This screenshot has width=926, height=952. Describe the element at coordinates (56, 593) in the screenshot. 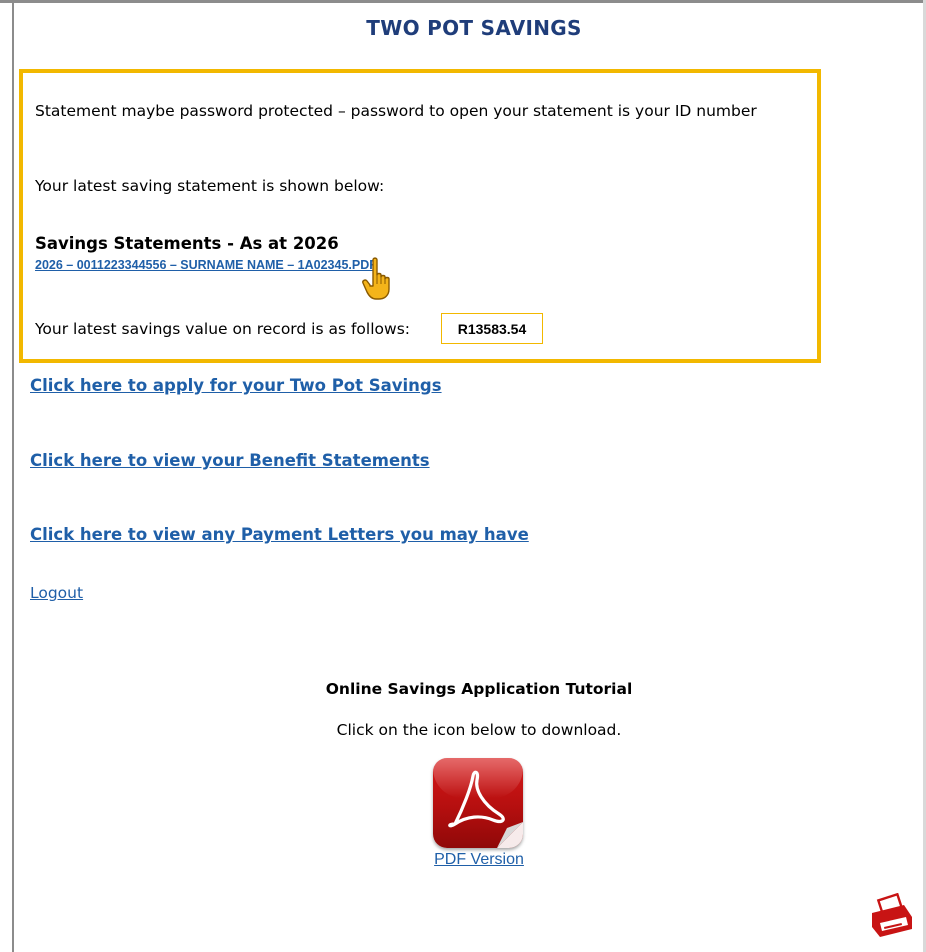

I see `logout-link: Logout` at that location.